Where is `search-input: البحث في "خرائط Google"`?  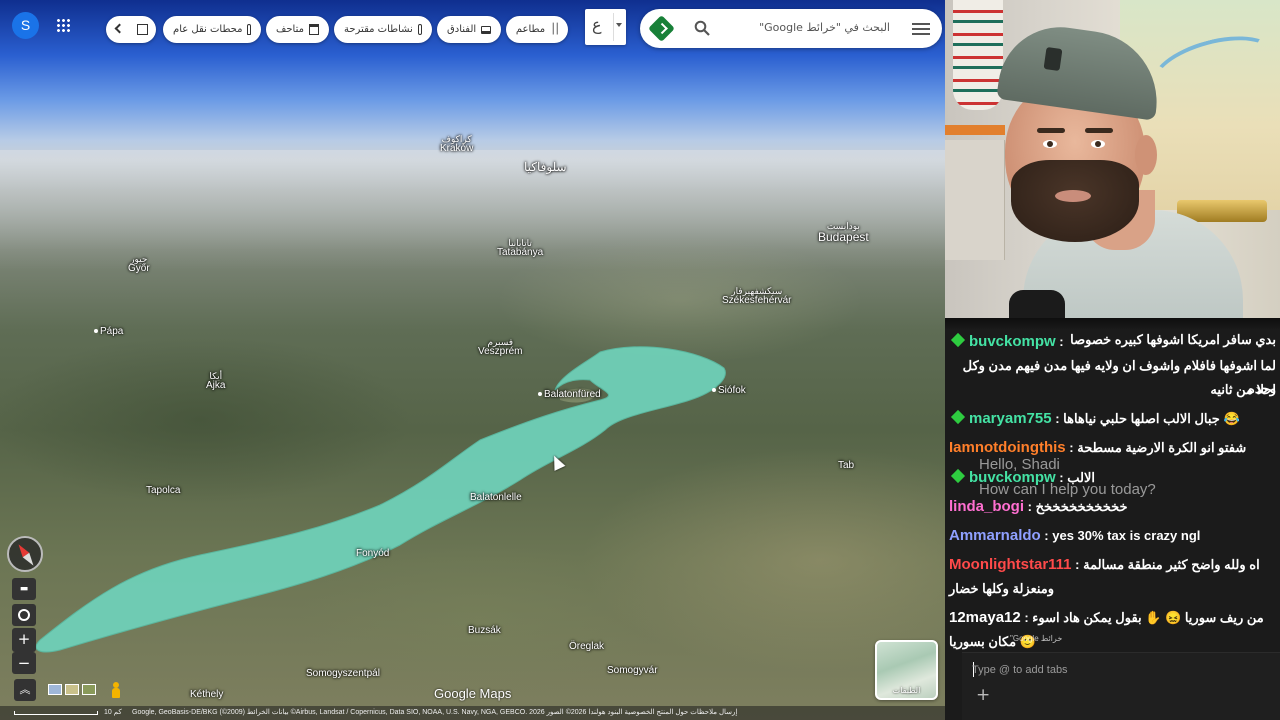
search-input: البحث في "خرائط Google" is located at coordinates (824, 27).